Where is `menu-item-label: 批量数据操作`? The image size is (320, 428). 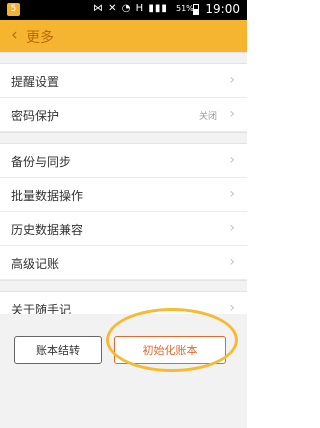
menu-item-label: 批量数据操作 is located at coordinates (47, 196).